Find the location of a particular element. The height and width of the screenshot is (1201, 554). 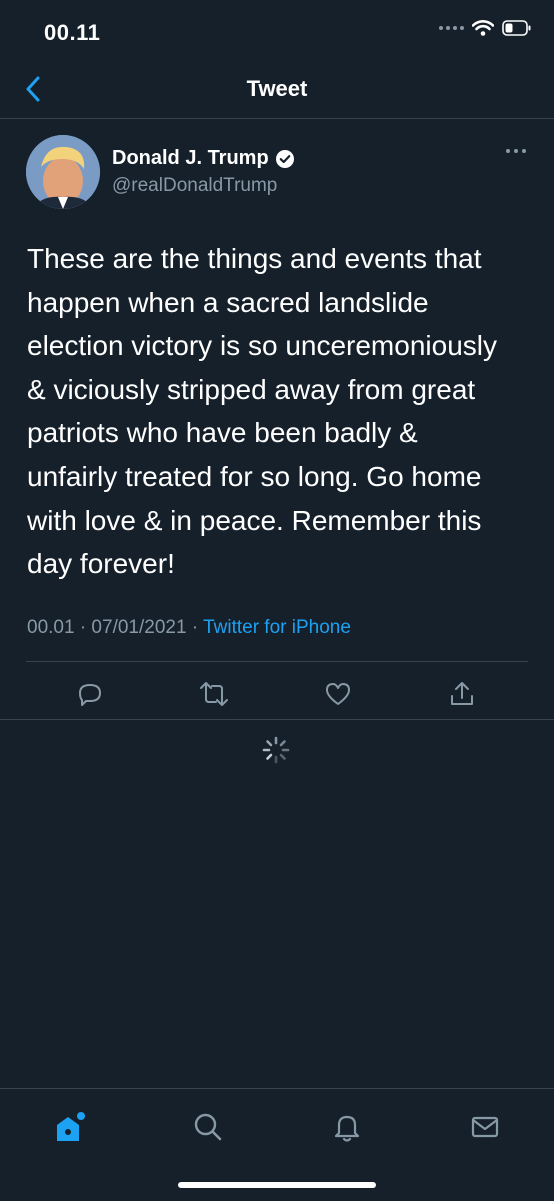

tweet-meta: 00.01 · 07/01/2021 · Twitter for iPhone is located at coordinates (189, 628).